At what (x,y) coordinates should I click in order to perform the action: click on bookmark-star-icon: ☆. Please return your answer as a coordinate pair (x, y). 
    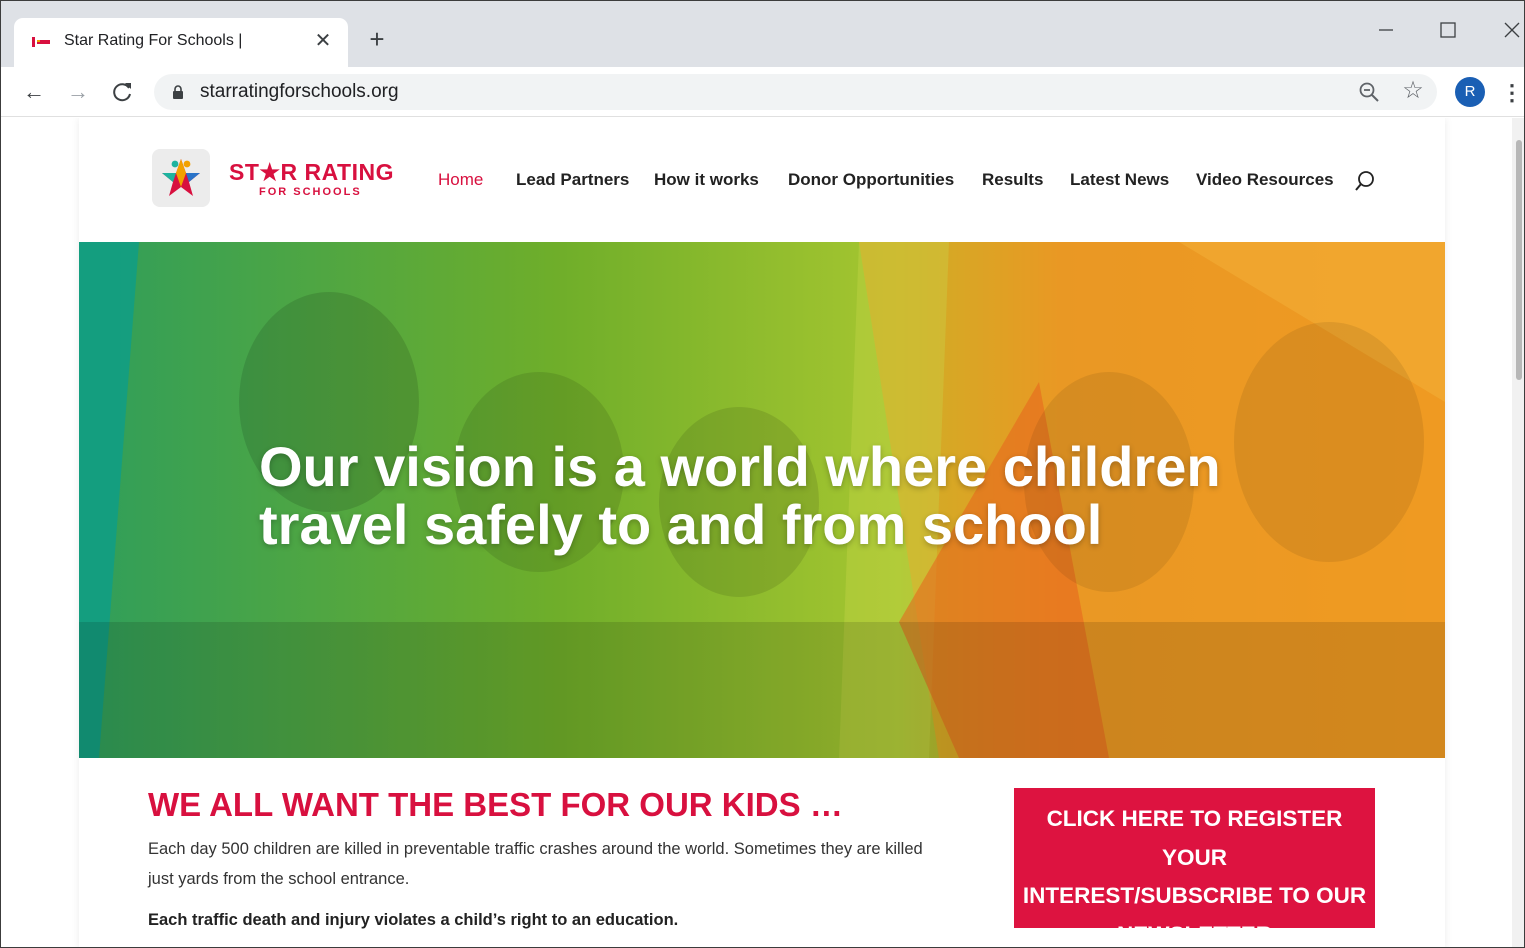
    Looking at the image, I should click on (1413, 91).